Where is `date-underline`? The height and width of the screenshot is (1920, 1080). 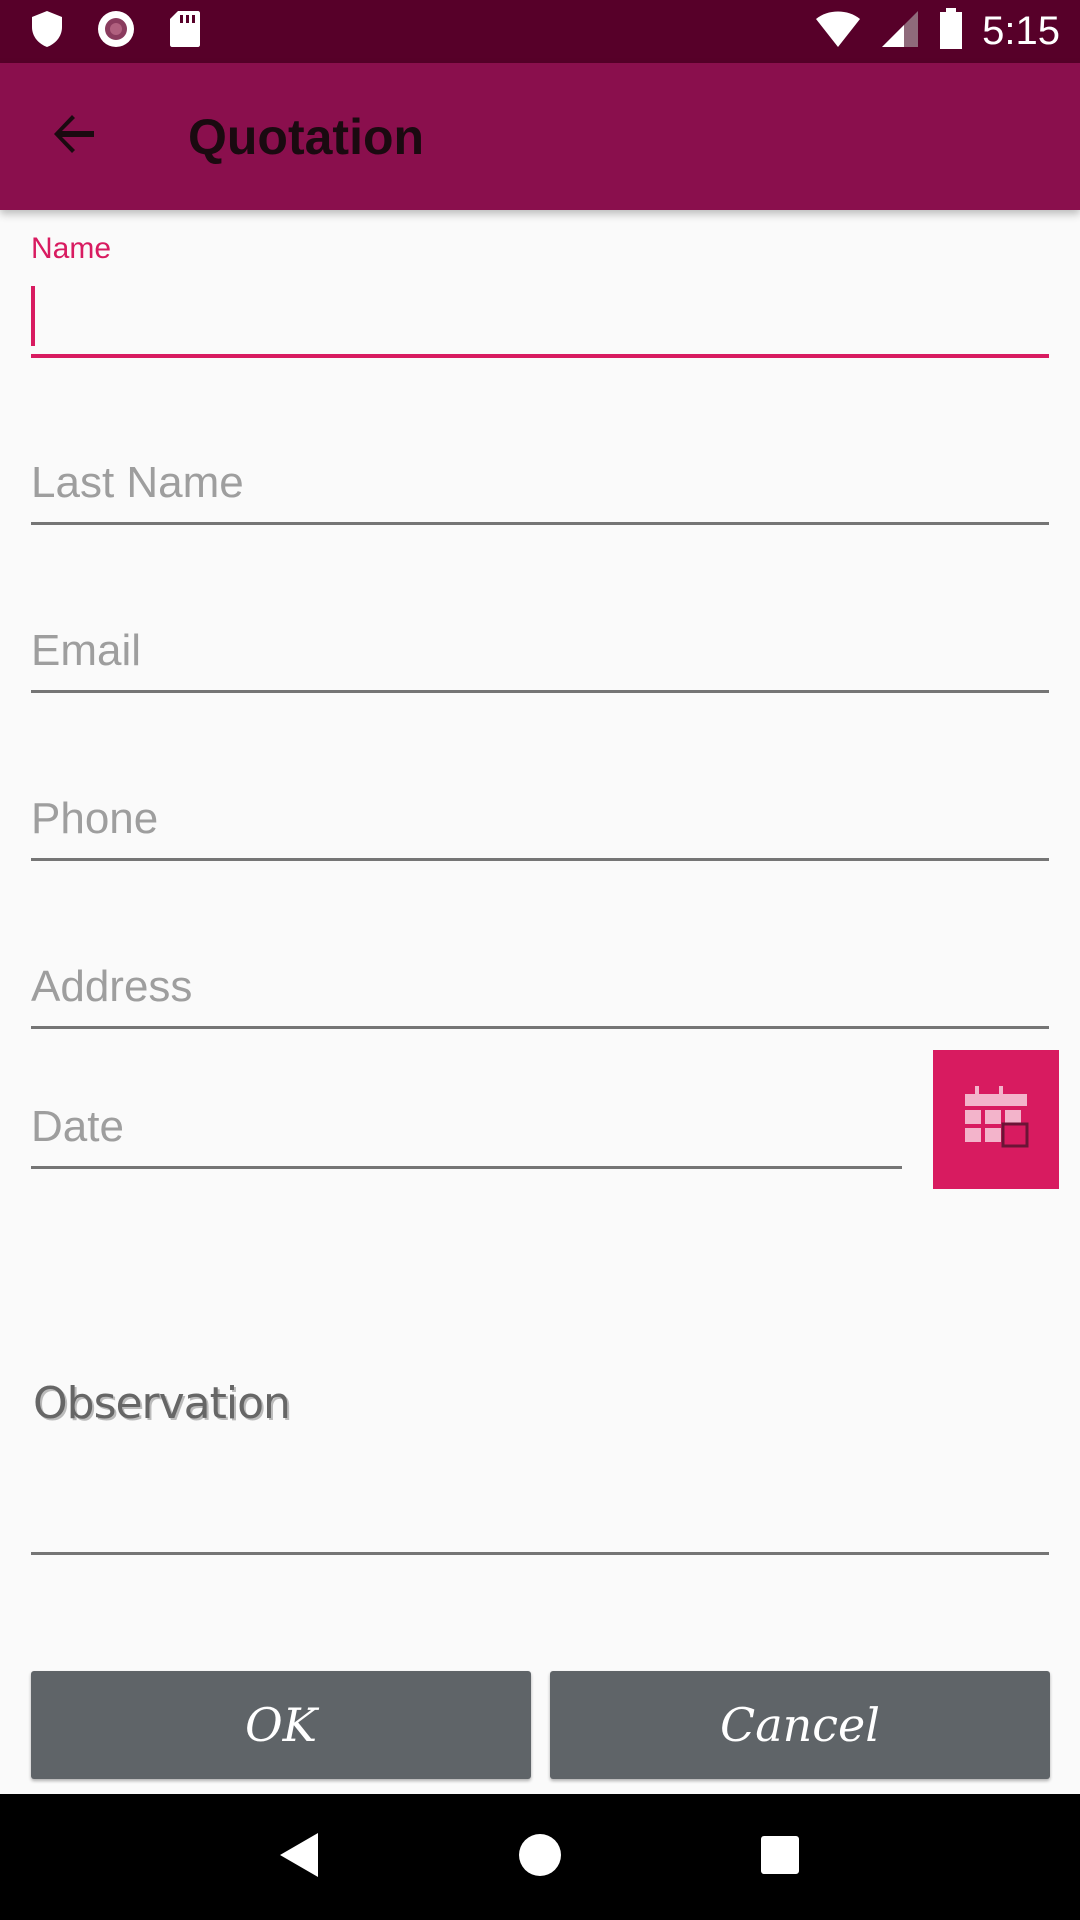 date-underline is located at coordinates (466, 1167).